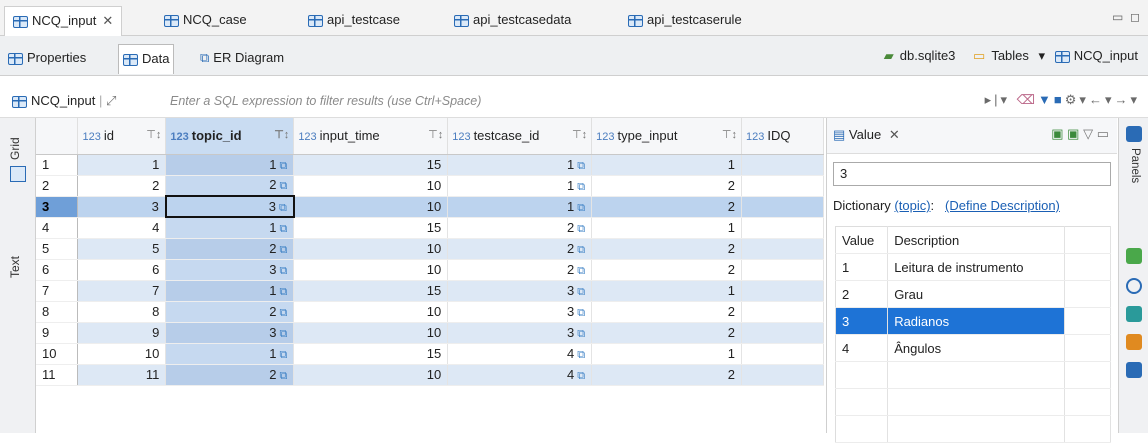 This screenshot has height=443, width=1148. Describe the element at coordinates (973, 348) in the screenshot. I see `dictionary-row: 4 Ângulos` at that location.